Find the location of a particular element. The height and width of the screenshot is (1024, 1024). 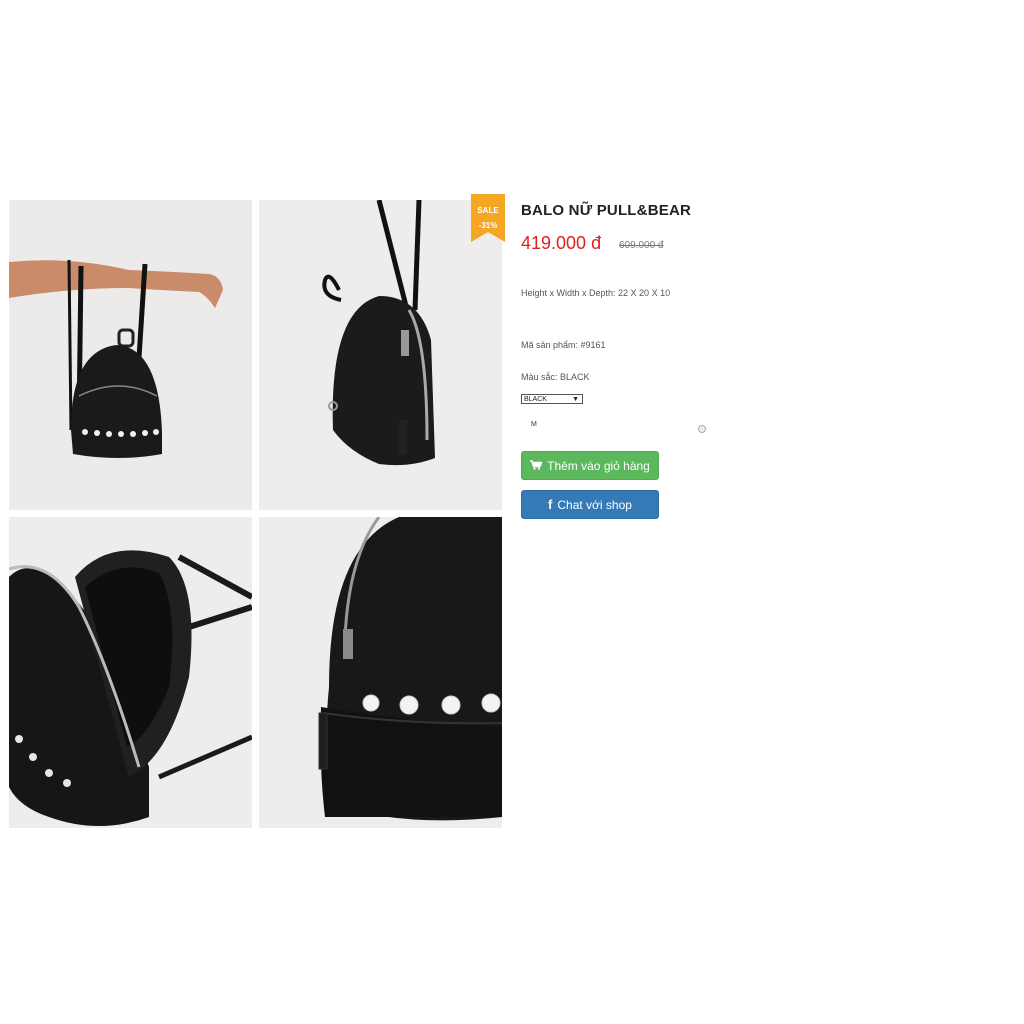

chat-with-shop-button: f Chat với shop is located at coordinates (590, 504).